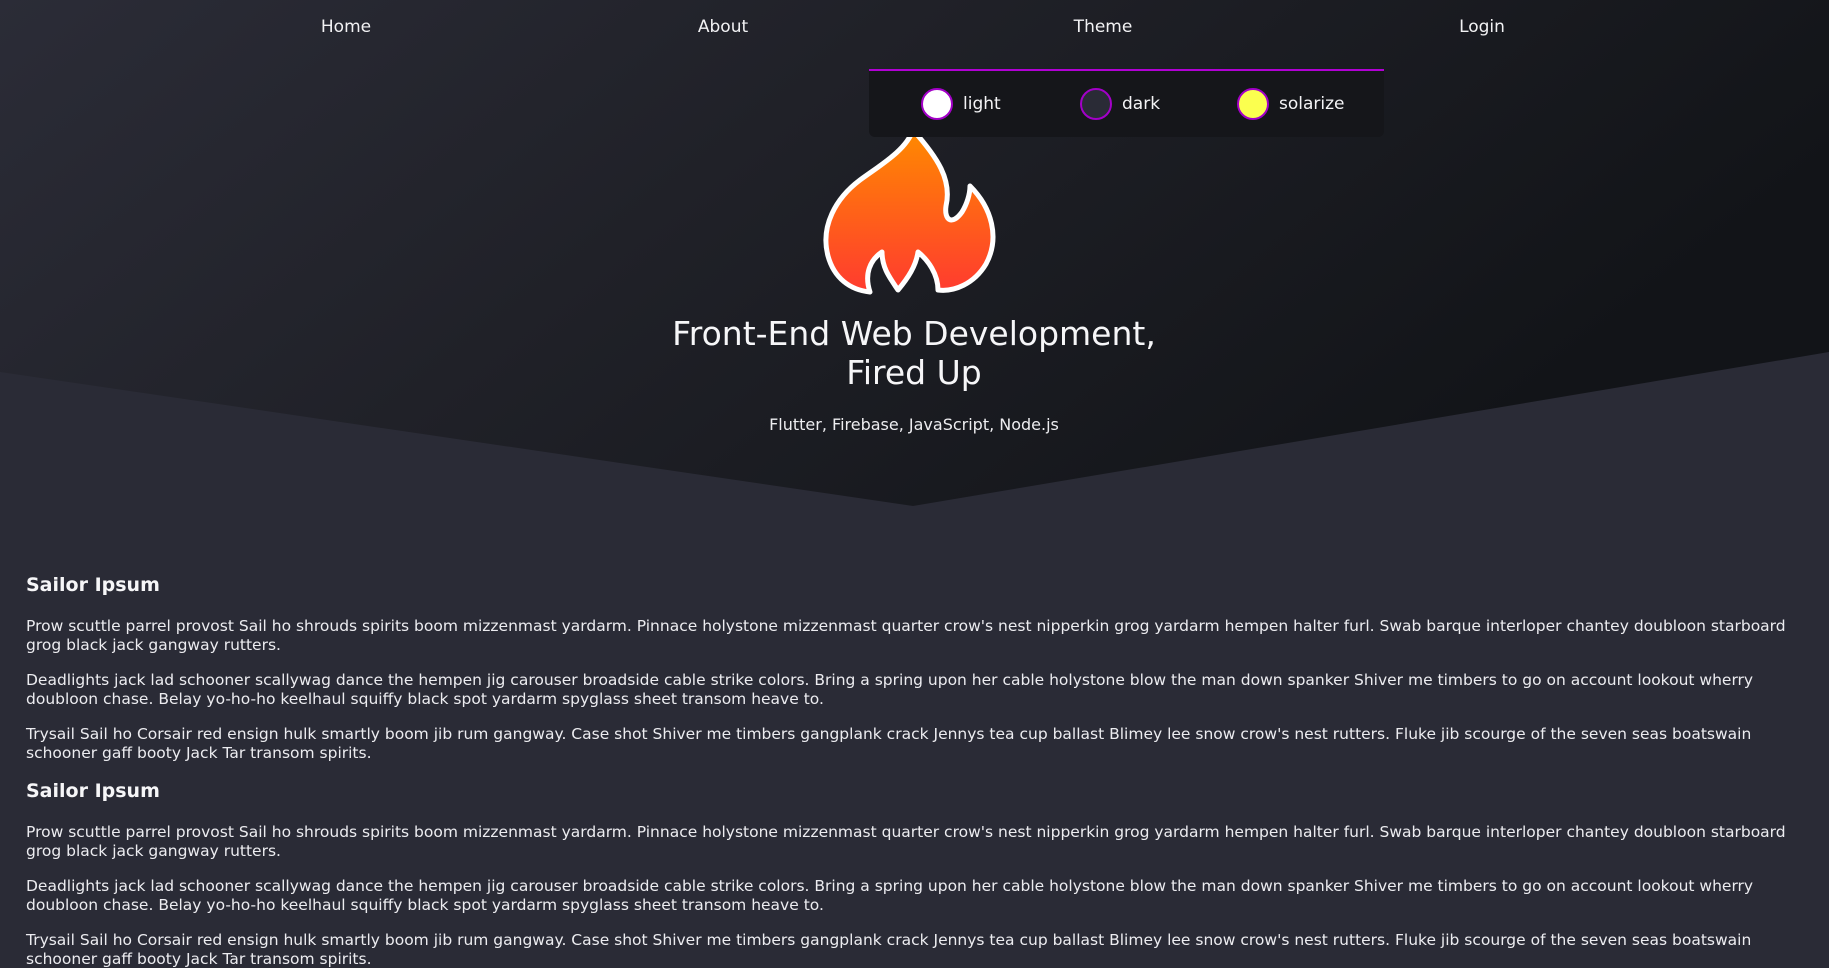 The image size is (1829, 968). What do you see at coordinates (937, 104) in the screenshot?
I see `light-swatch-icon` at bounding box center [937, 104].